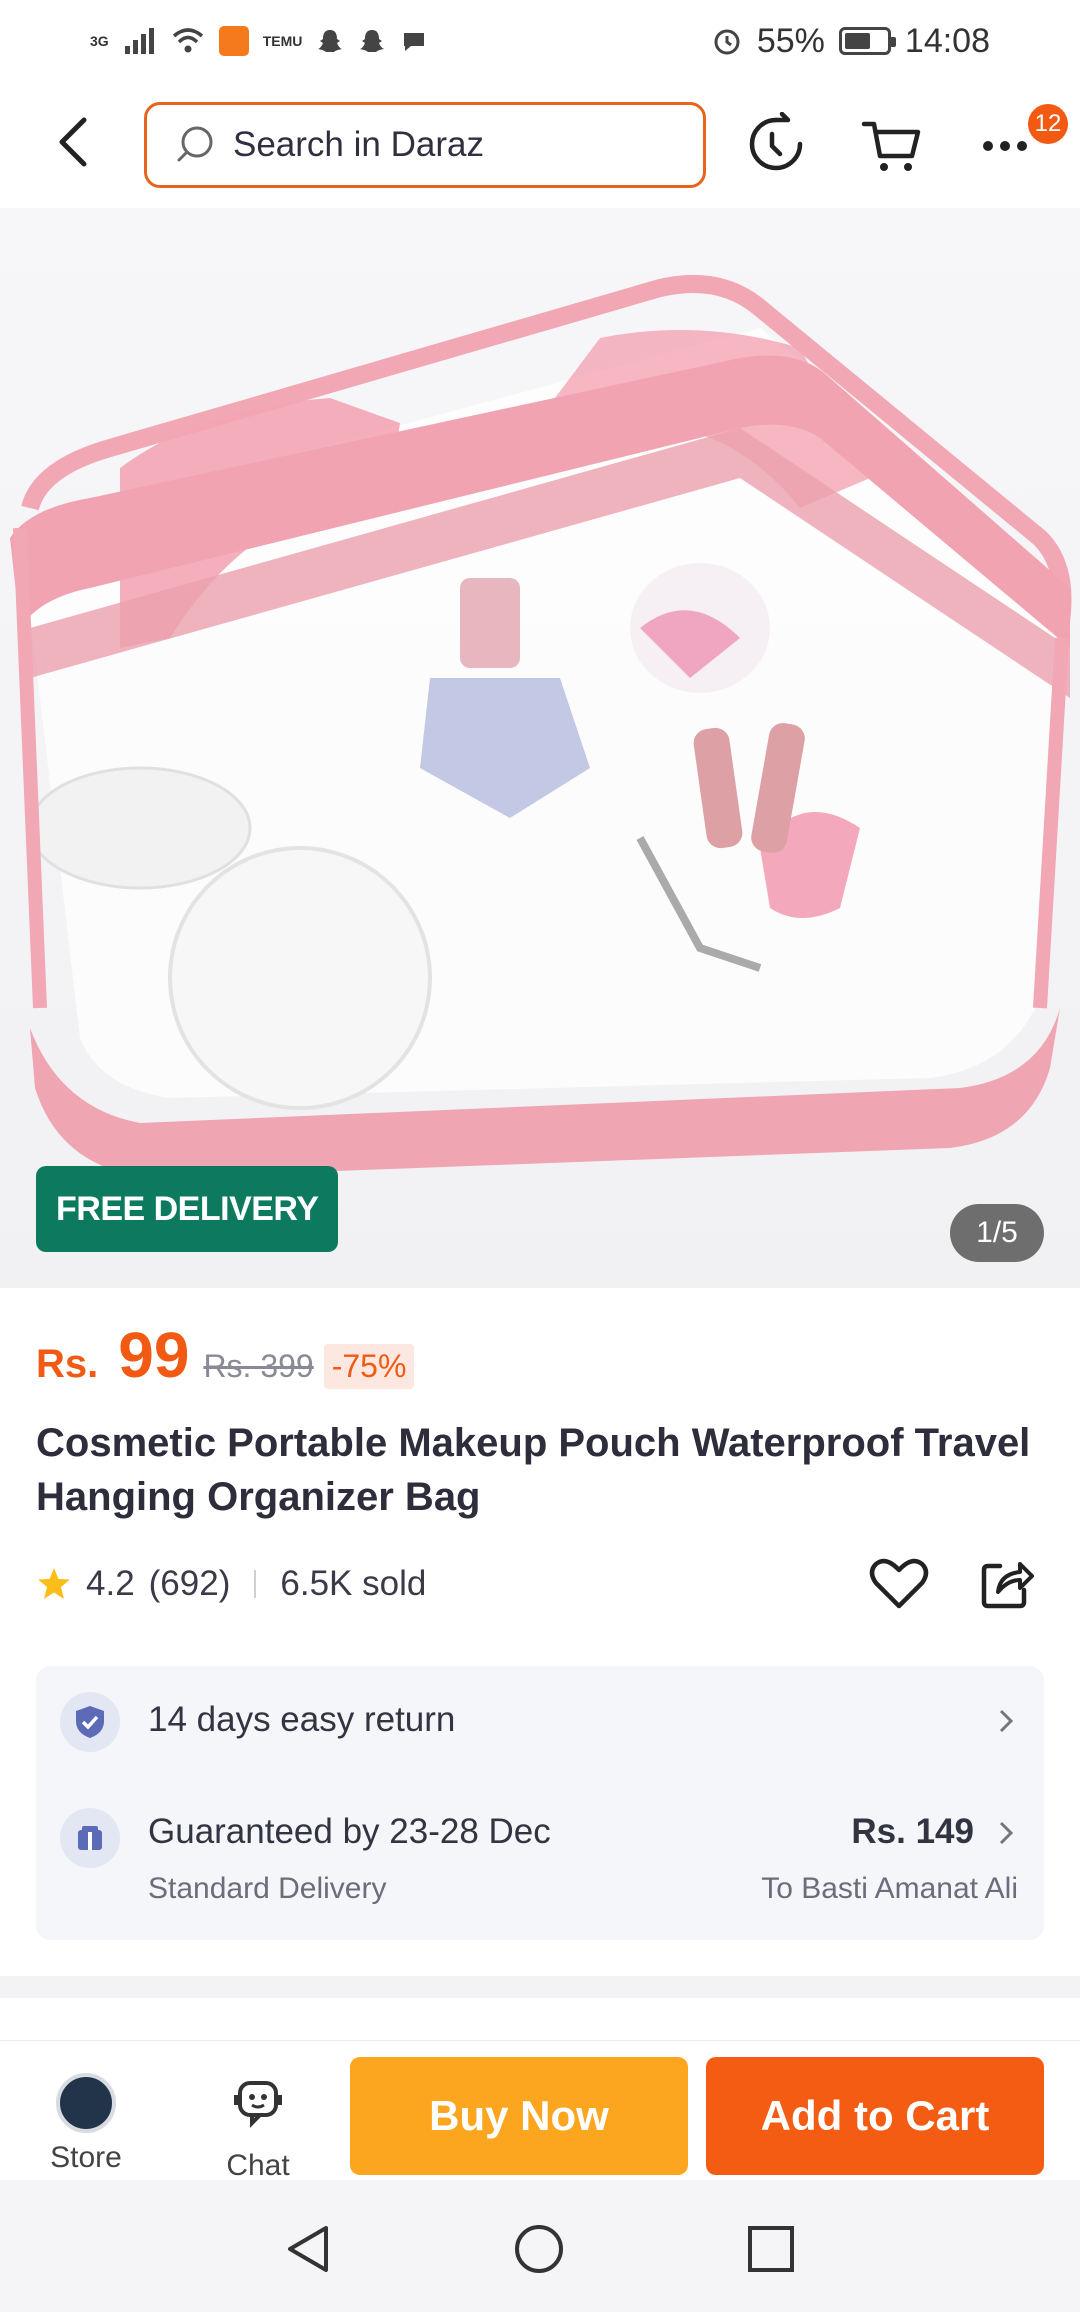 The height and width of the screenshot is (2312, 1080). Describe the element at coordinates (86, 2157) in the screenshot. I see `store-label: Store` at that location.